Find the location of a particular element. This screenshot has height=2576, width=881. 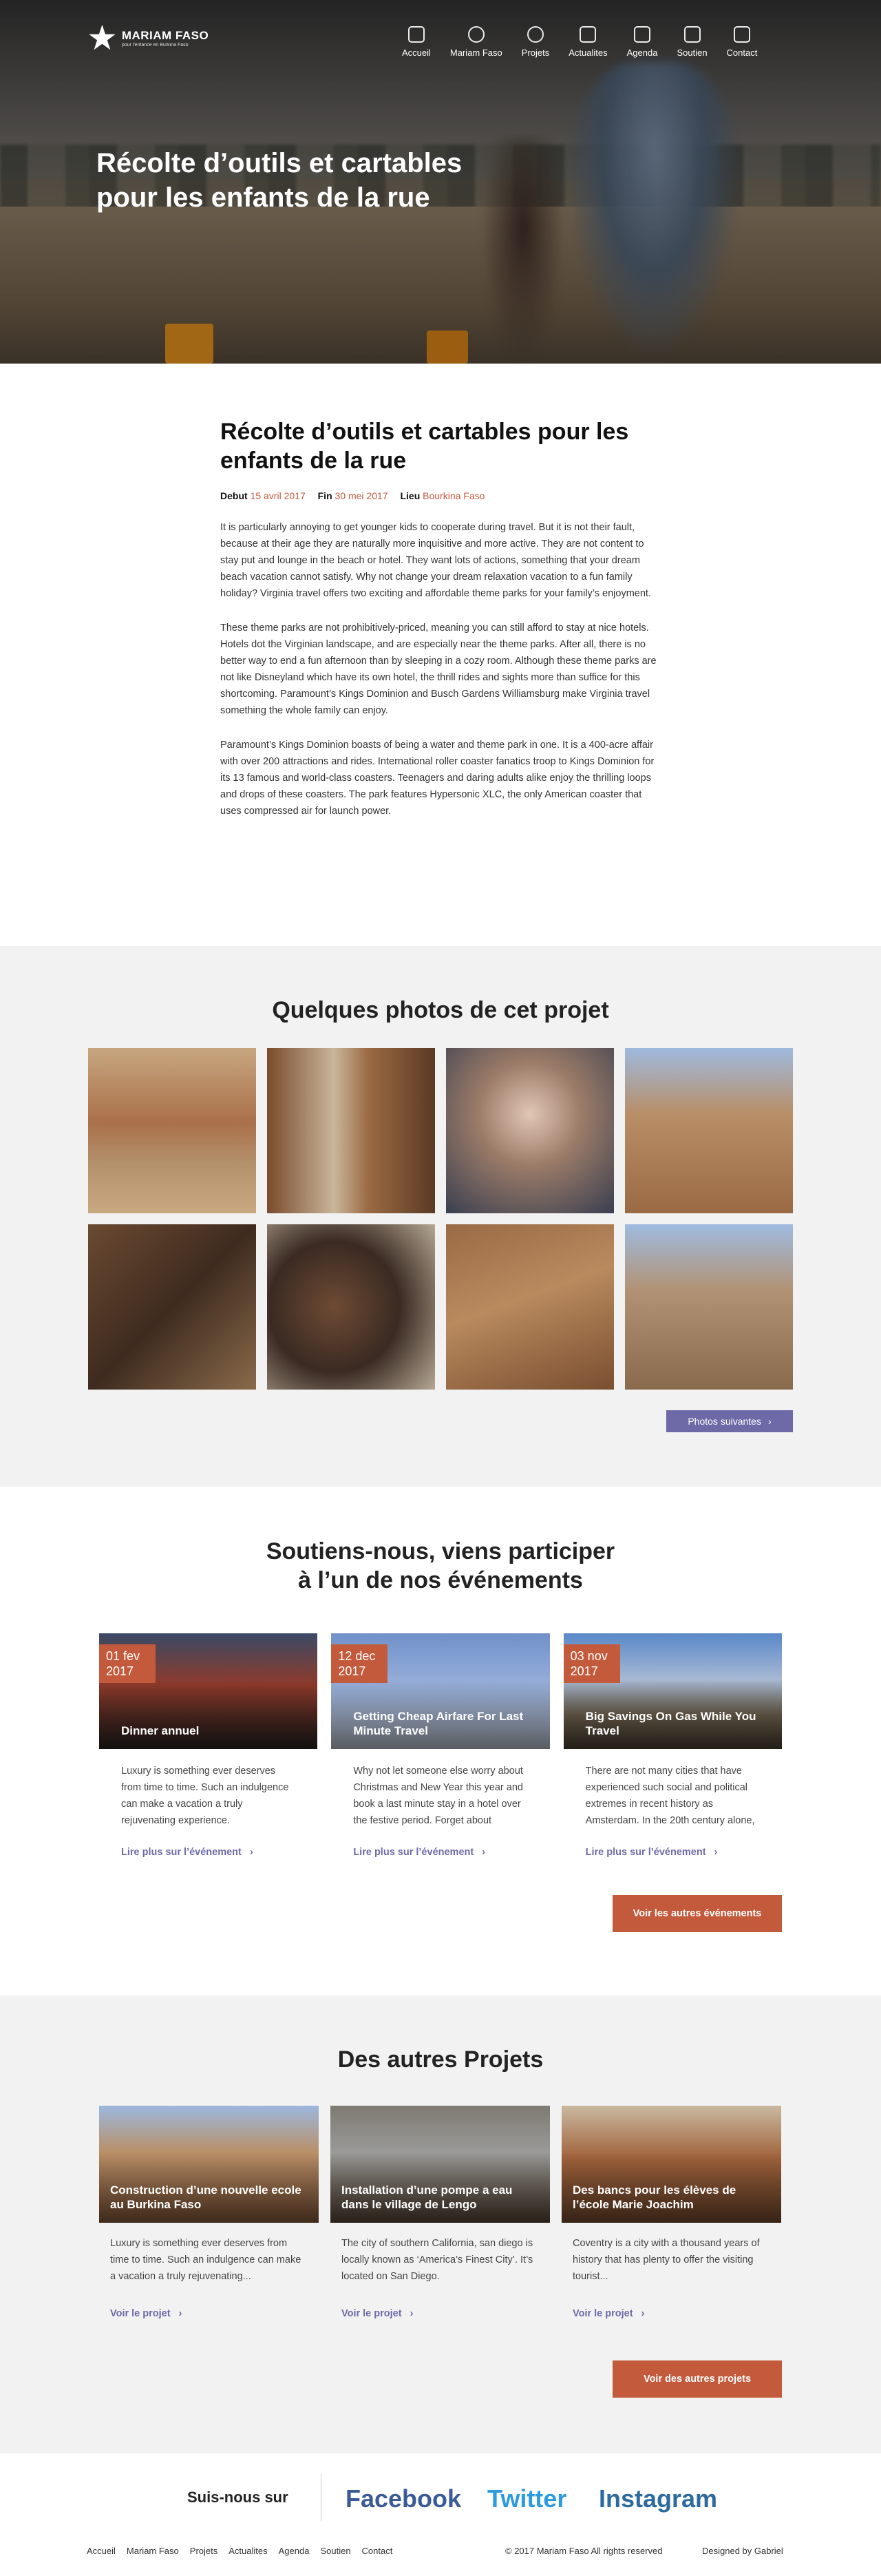

tools-icon is located at coordinates (535, 34).